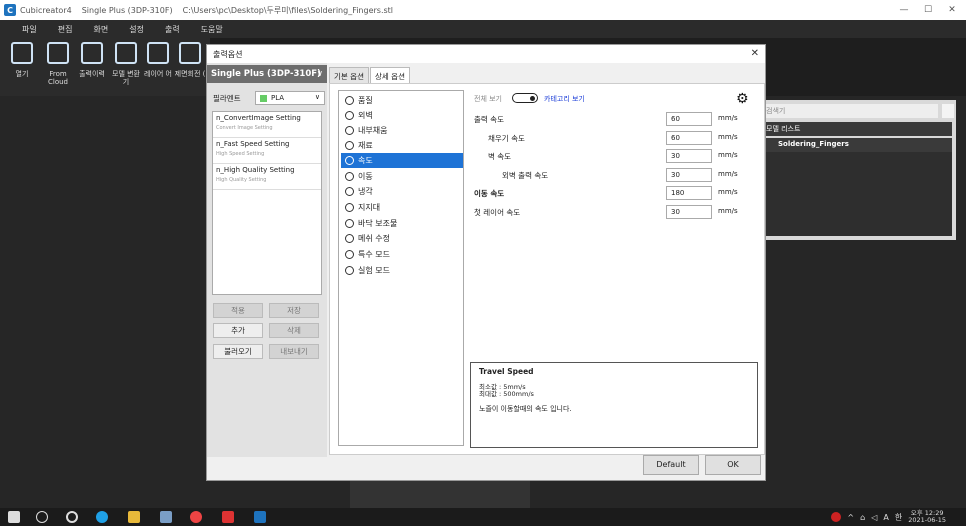  I want to click on tab-detailed-options: 상세 옵션, so click(389, 75).